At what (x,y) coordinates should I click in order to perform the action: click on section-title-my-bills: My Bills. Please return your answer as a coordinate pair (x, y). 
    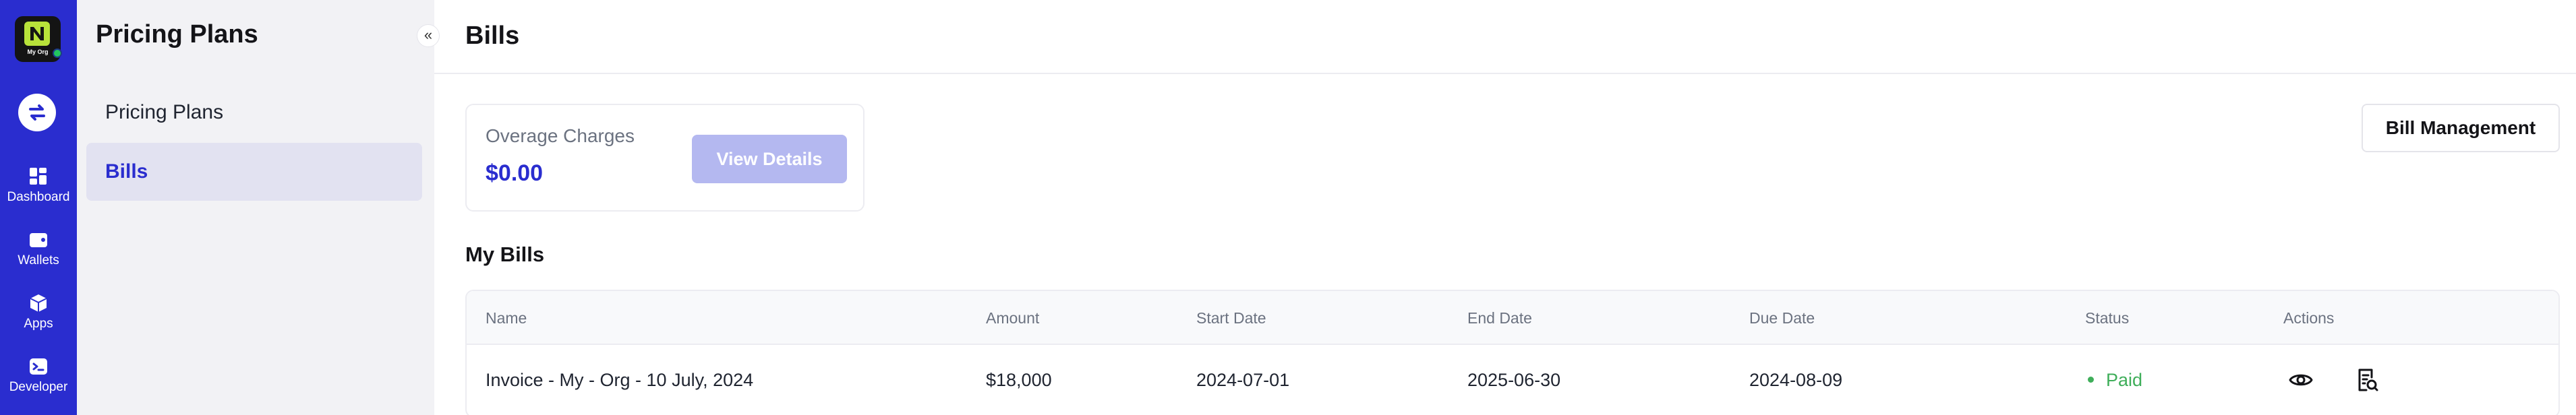
    Looking at the image, I should click on (505, 254).